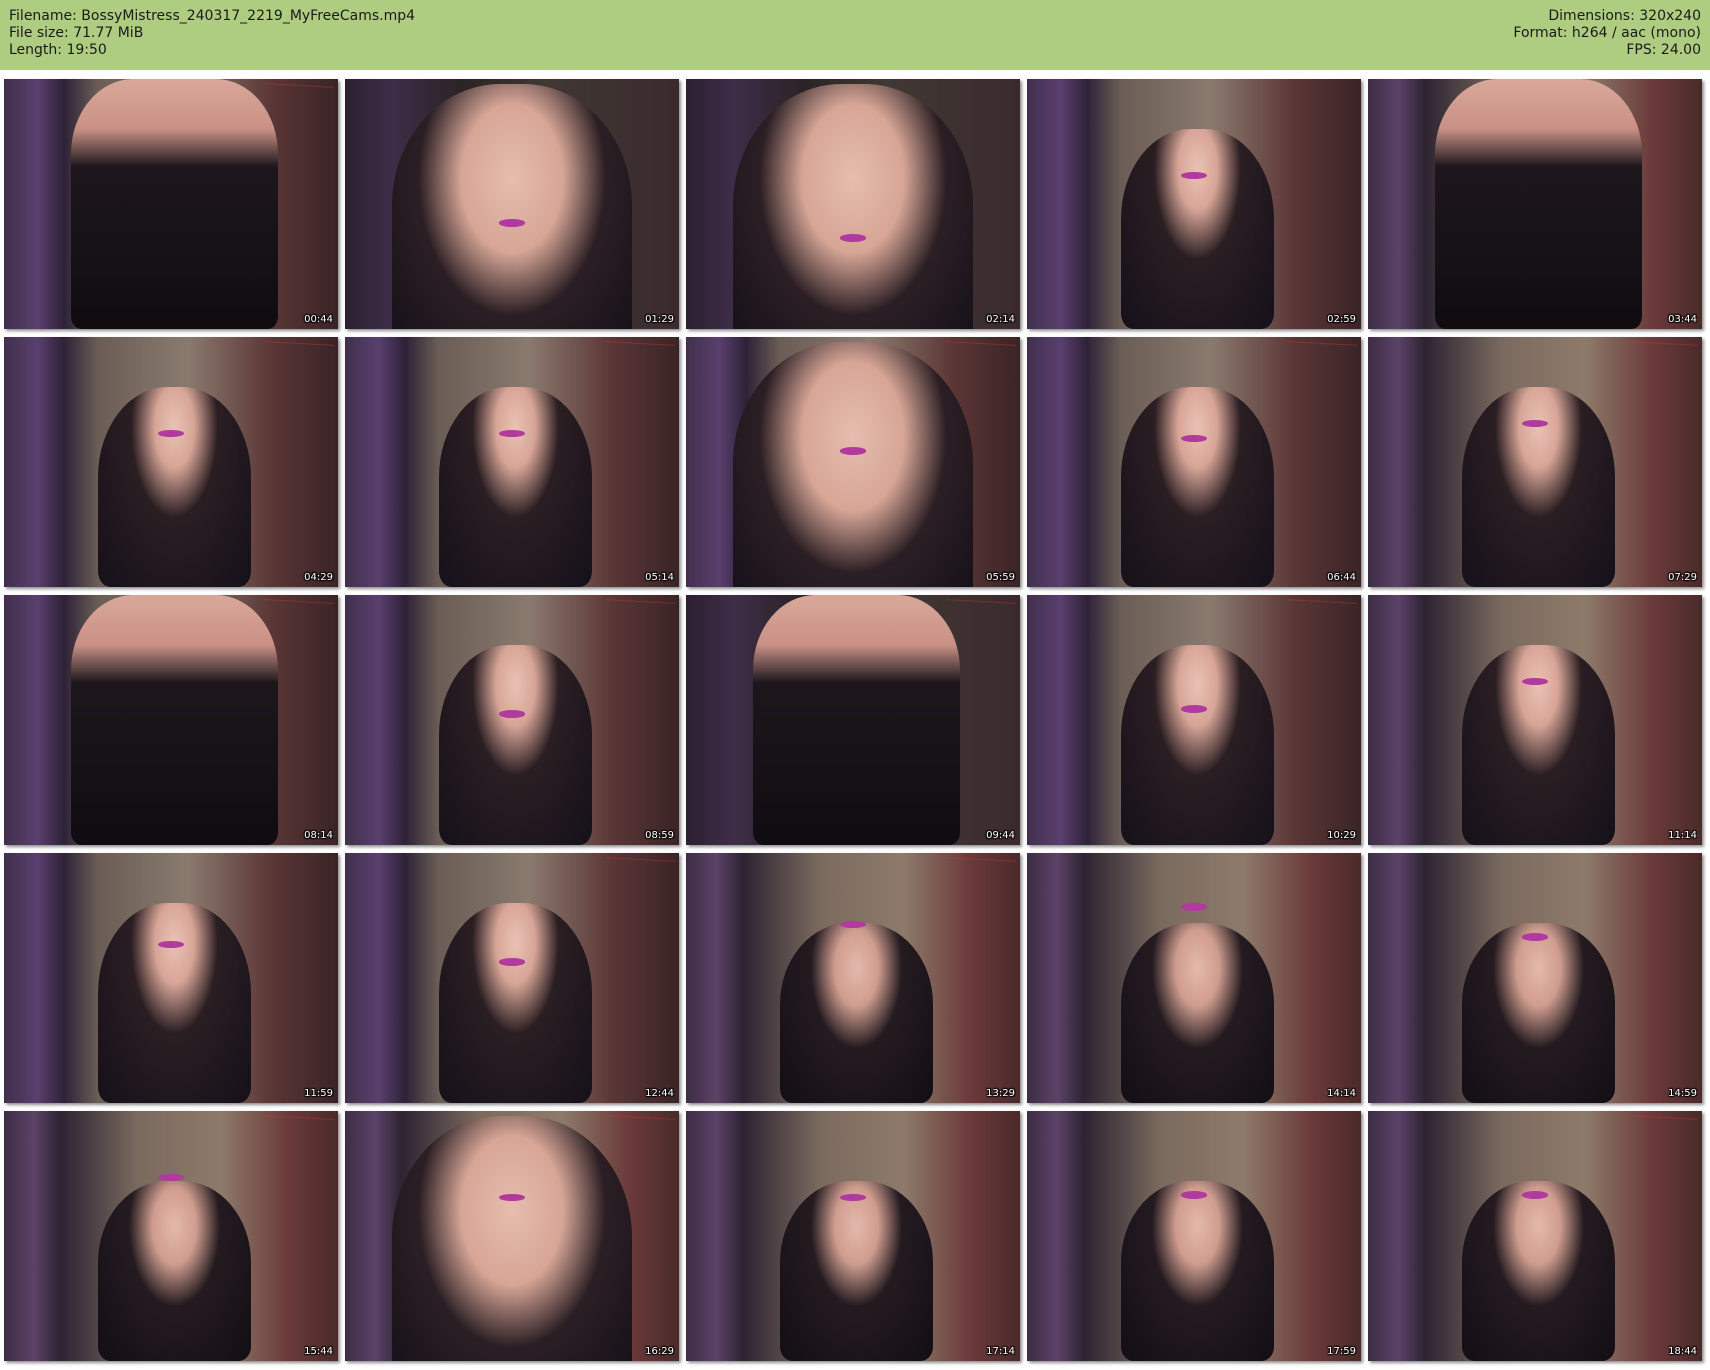 This screenshot has width=1710, height=1370. I want to click on thumbnail: 16:29, so click(512, 1236).